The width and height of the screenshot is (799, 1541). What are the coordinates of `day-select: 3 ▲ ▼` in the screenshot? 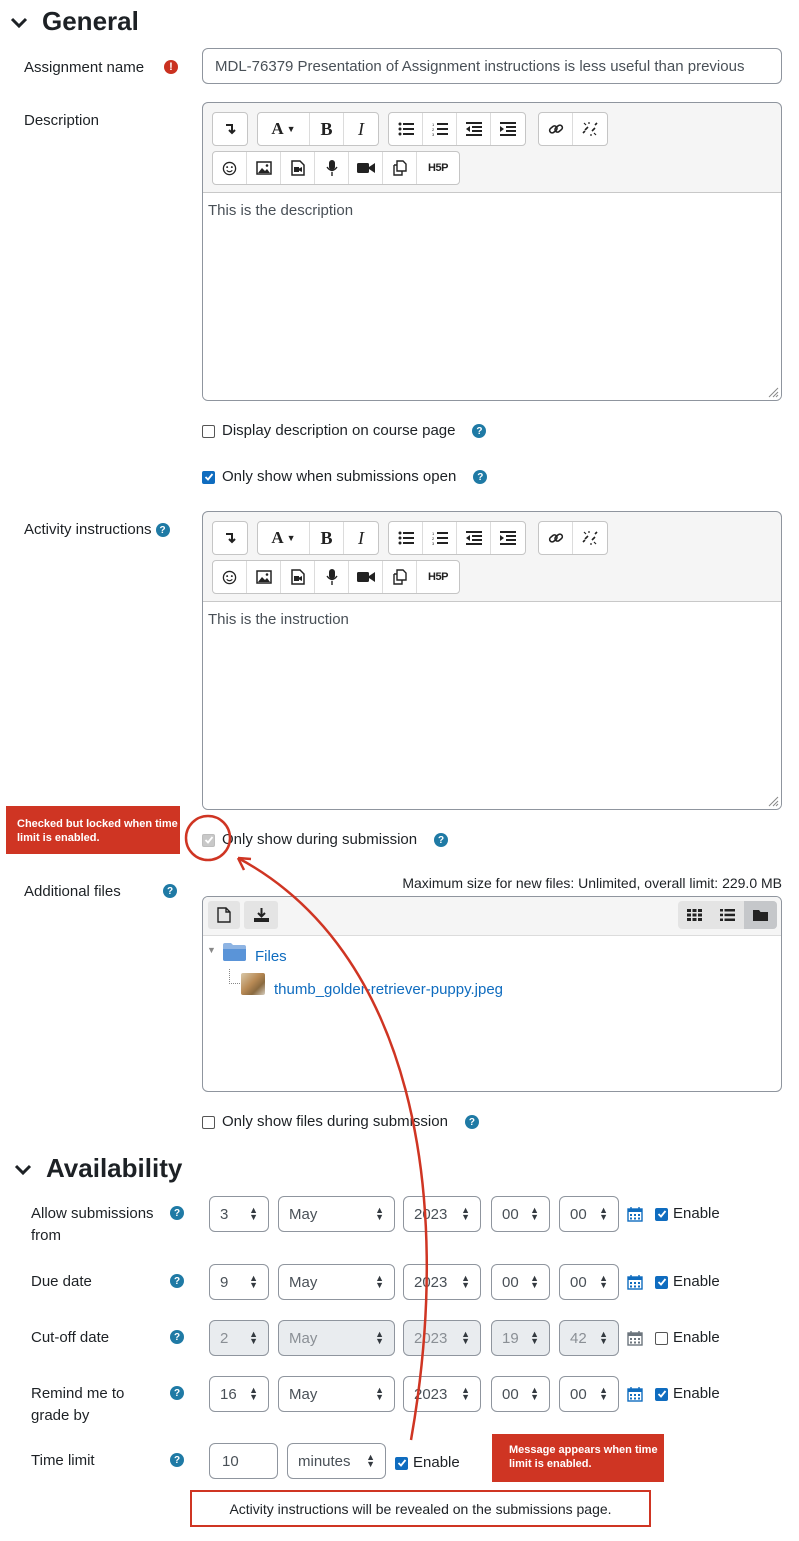 It's located at (239, 1214).